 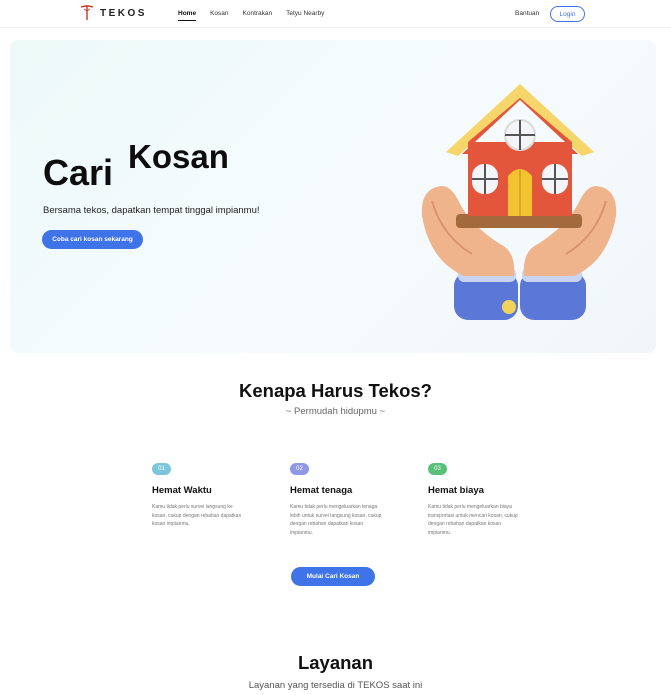 I want to click on nav-link-home: Home, so click(x=187, y=15).